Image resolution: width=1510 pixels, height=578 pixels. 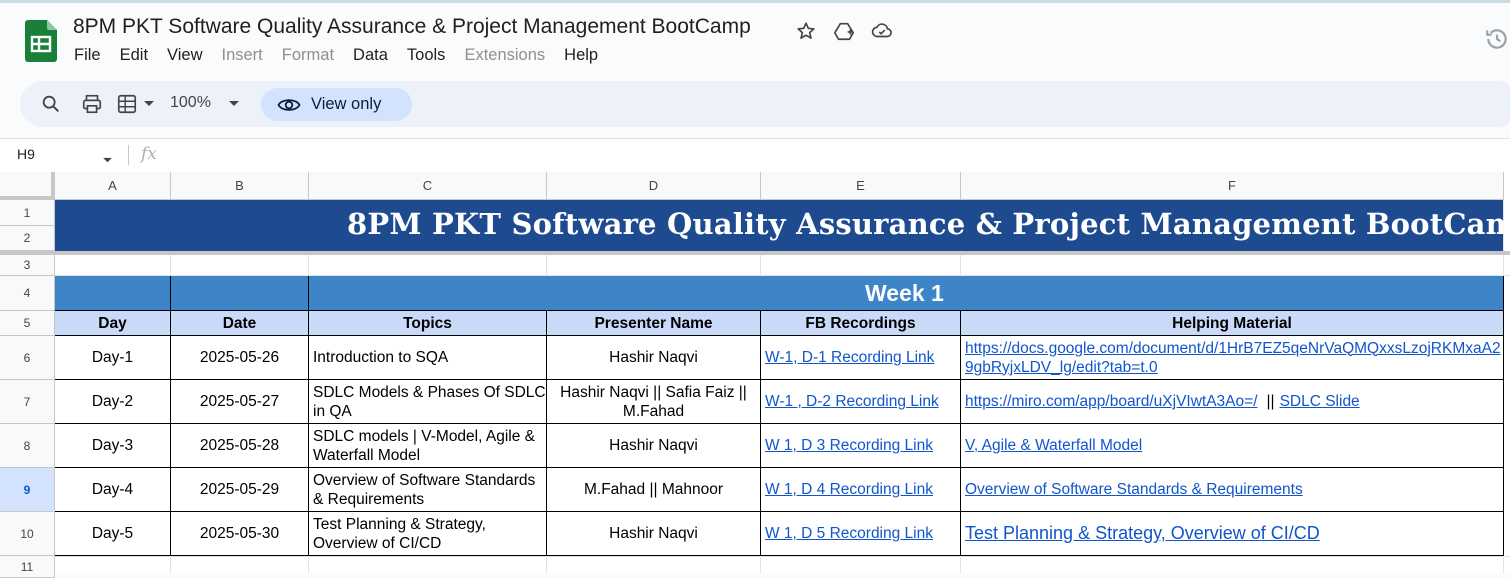 I want to click on week-band-cell-a, so click(x=113, y=293).